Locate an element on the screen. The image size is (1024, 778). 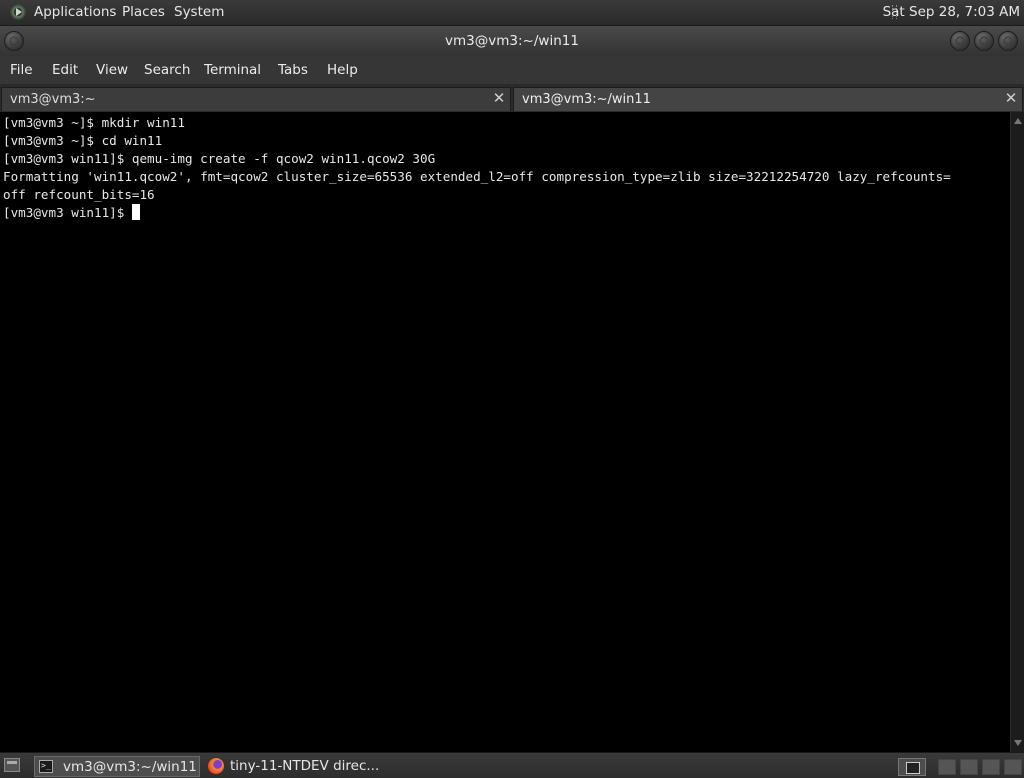
scroll-up-icon is located at coordinates (1018, 121).